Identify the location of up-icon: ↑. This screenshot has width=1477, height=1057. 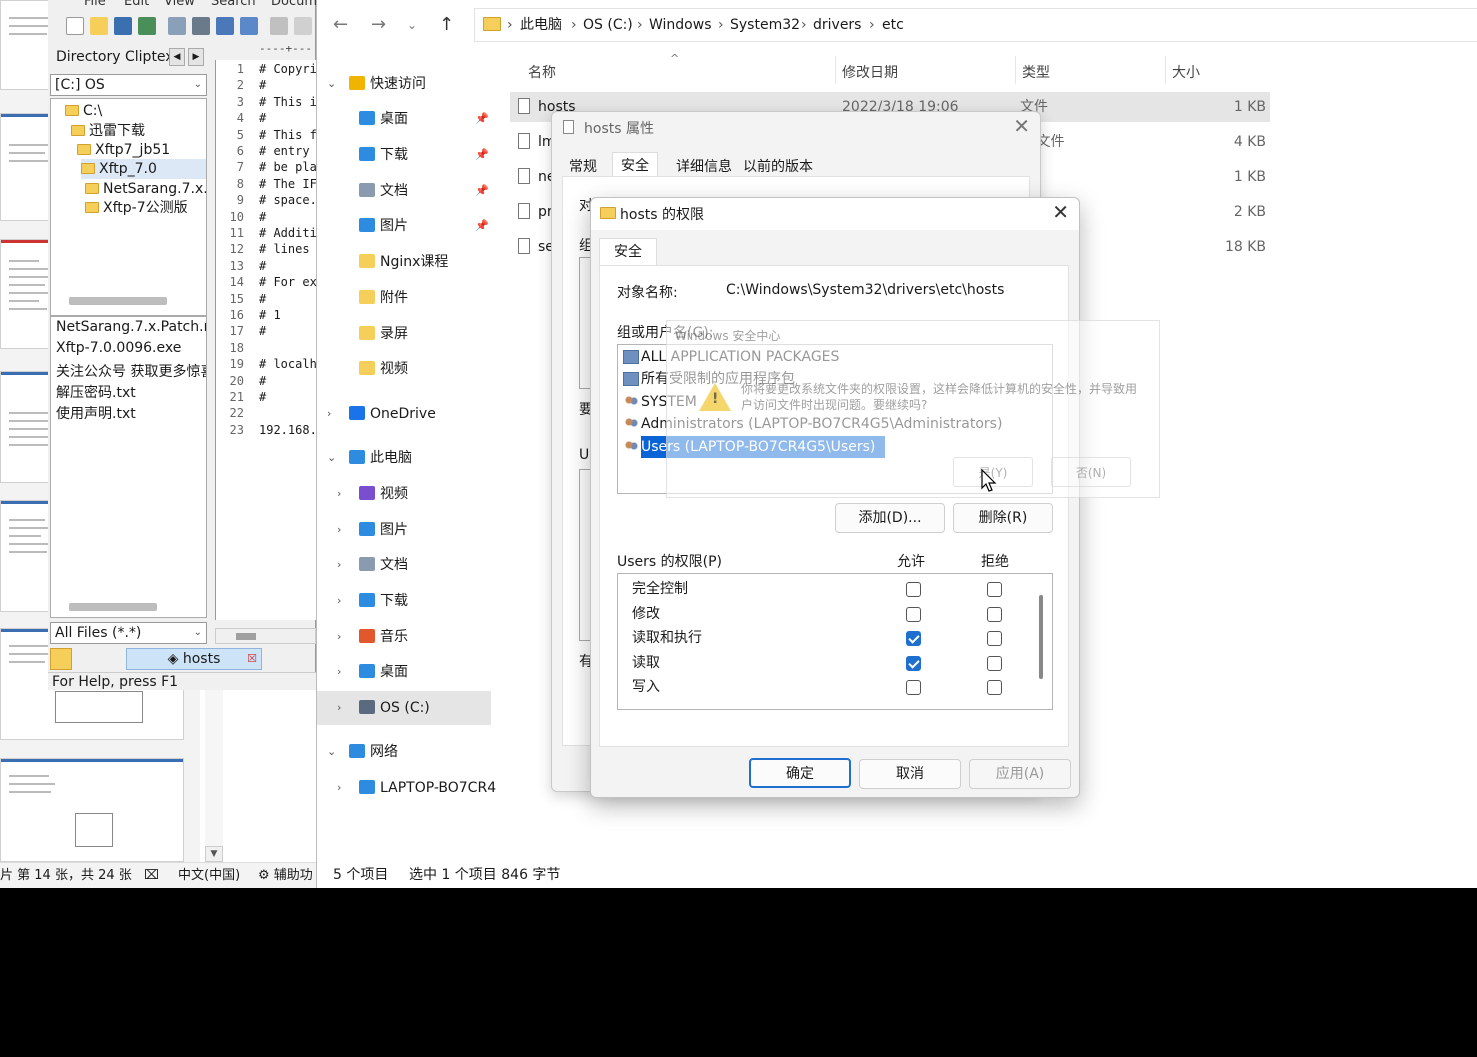
(446, 24).